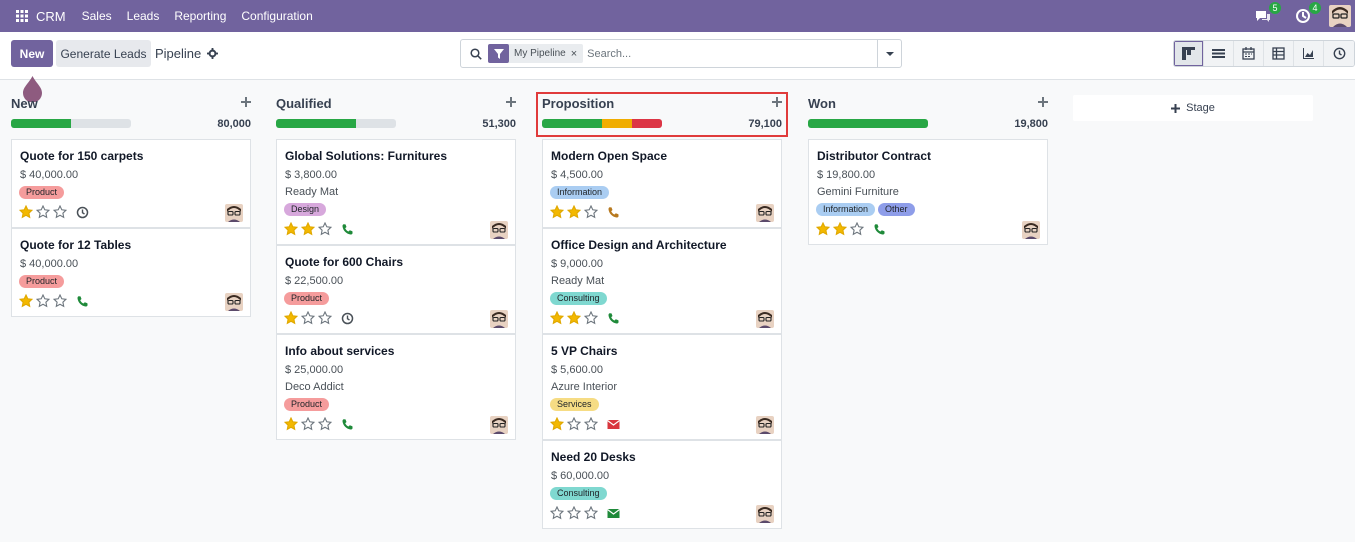 The height and width of the screenshot is (542, 1355). I want to click on graph-view-button, so click(1309, 53).